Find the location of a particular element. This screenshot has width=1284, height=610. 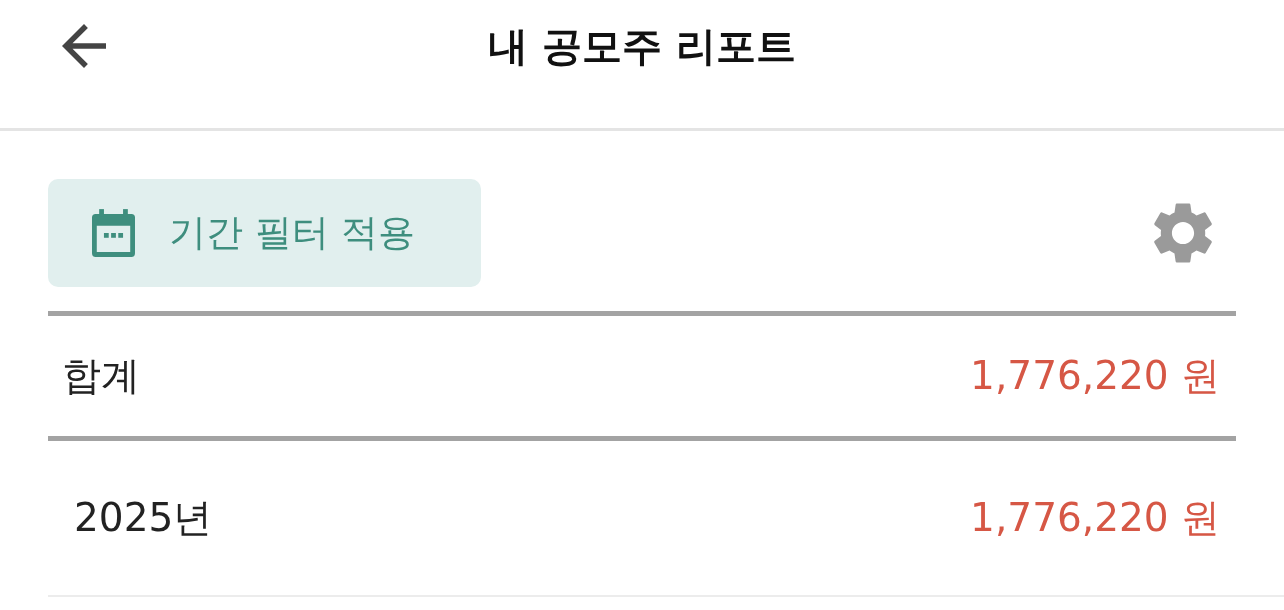

year-label: 2025년 is located at coordinates (143, 518).